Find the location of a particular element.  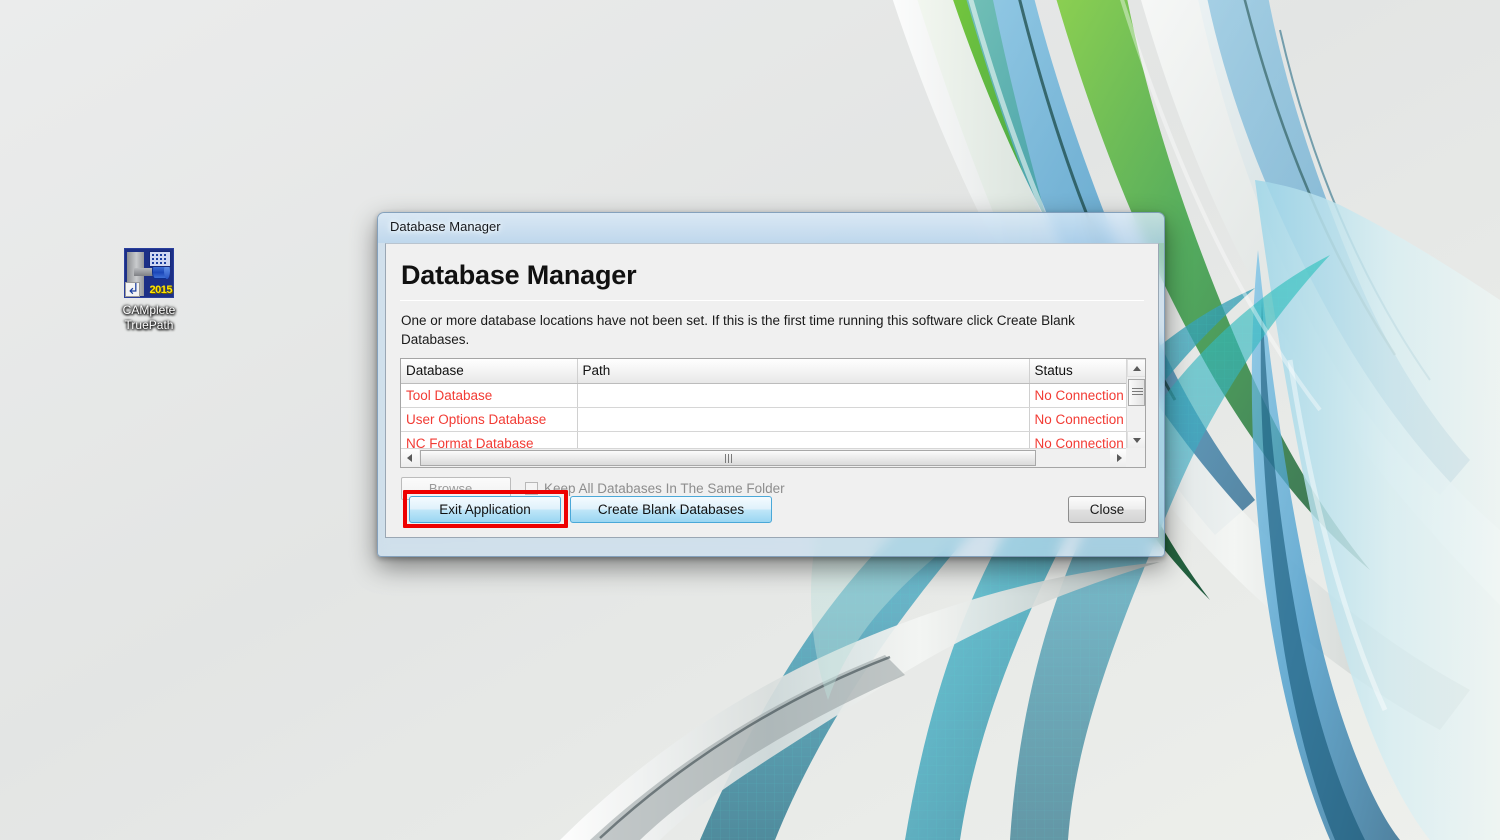

exit-application-button: Exit Application is located at coordinates (485, 509).